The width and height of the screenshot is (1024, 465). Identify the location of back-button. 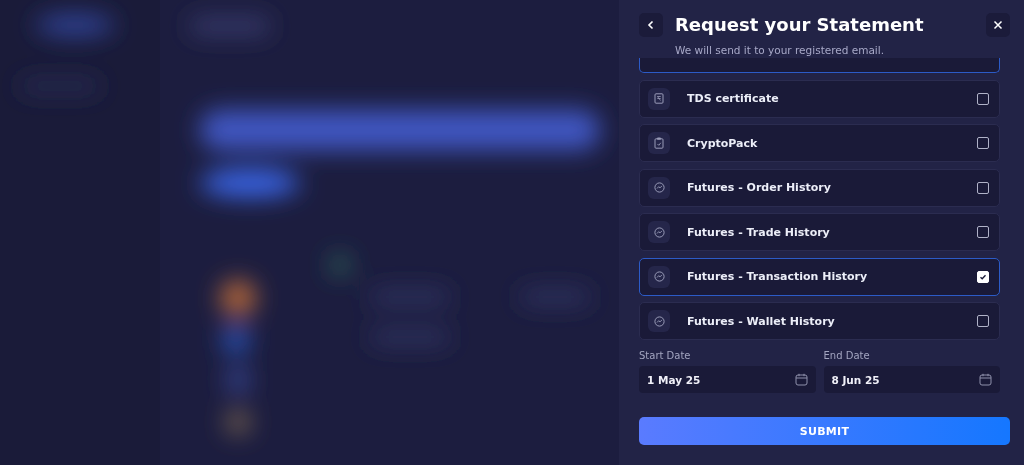
(651, 25).